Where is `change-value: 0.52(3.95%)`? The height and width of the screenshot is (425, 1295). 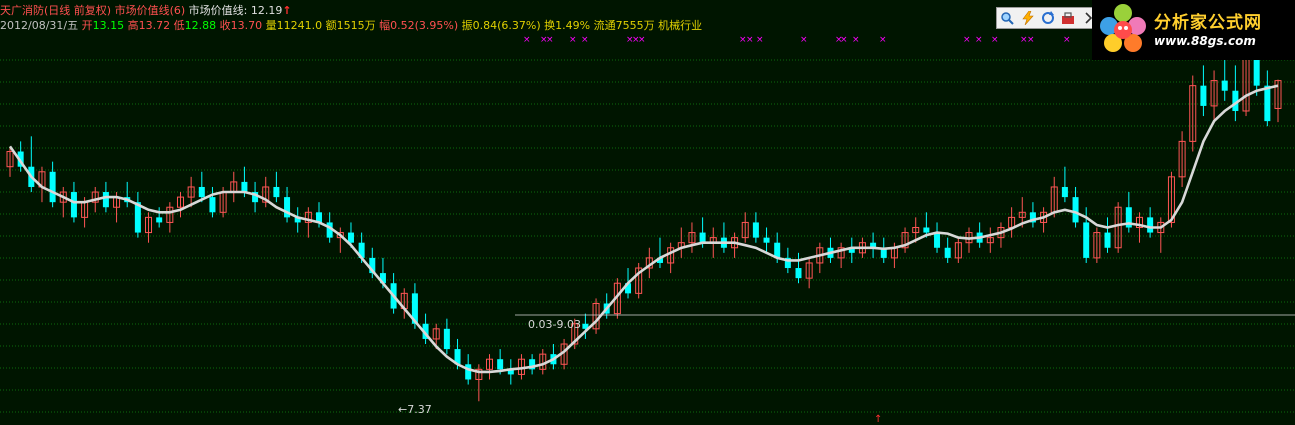 change-value: 0.52(3.95%) is located at coordinates (424, 25).